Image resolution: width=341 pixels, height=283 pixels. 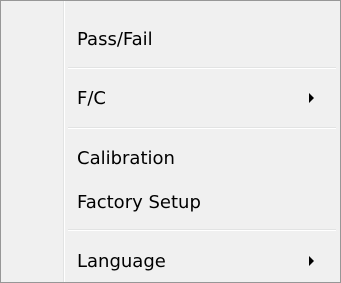 I want to click on menu-item-label: Language, so click(x=121, y=261).